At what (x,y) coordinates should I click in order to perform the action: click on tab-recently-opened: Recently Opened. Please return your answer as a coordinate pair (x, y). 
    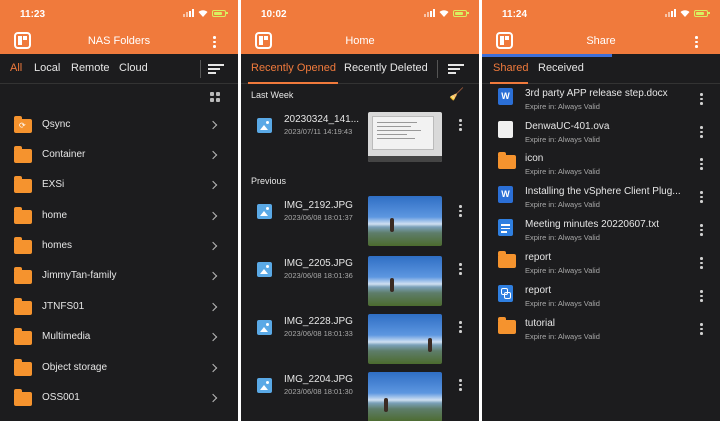
    Looking at the image, I should click on (293, 68).